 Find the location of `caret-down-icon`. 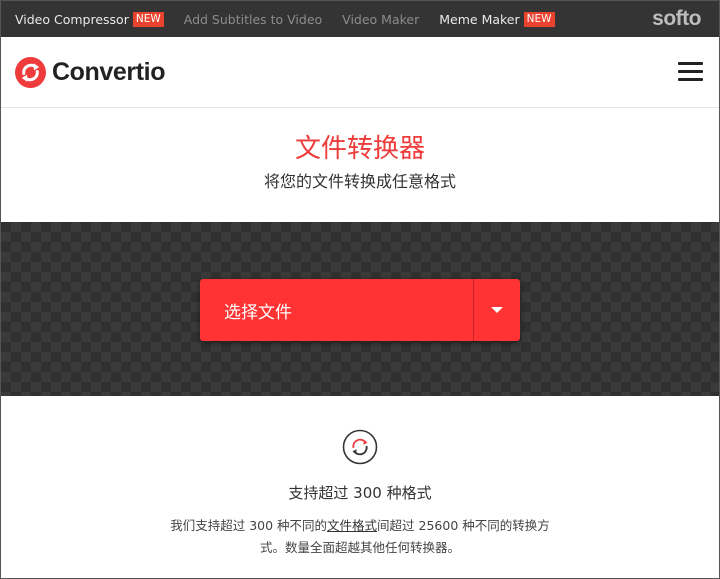

caret-down-icon is located at coordinates (497, 310).